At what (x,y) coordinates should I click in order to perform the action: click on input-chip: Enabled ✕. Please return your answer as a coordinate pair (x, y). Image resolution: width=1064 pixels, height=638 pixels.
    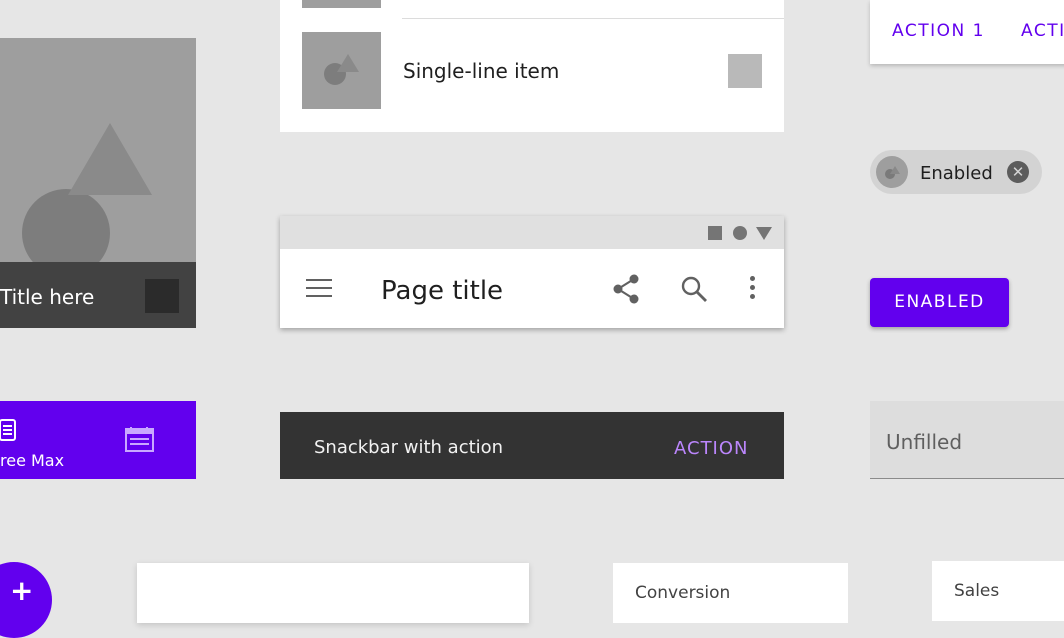
    Looking at the image, I should click on (956, 172).